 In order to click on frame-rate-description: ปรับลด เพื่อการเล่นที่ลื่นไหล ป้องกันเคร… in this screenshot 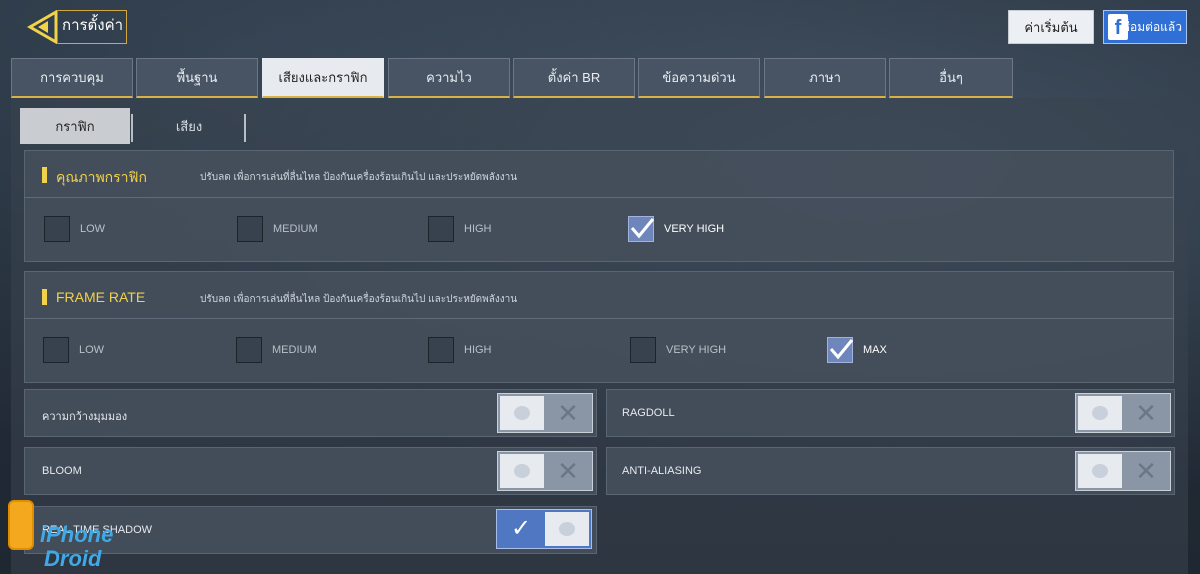, I will do `click(359, 299)`.